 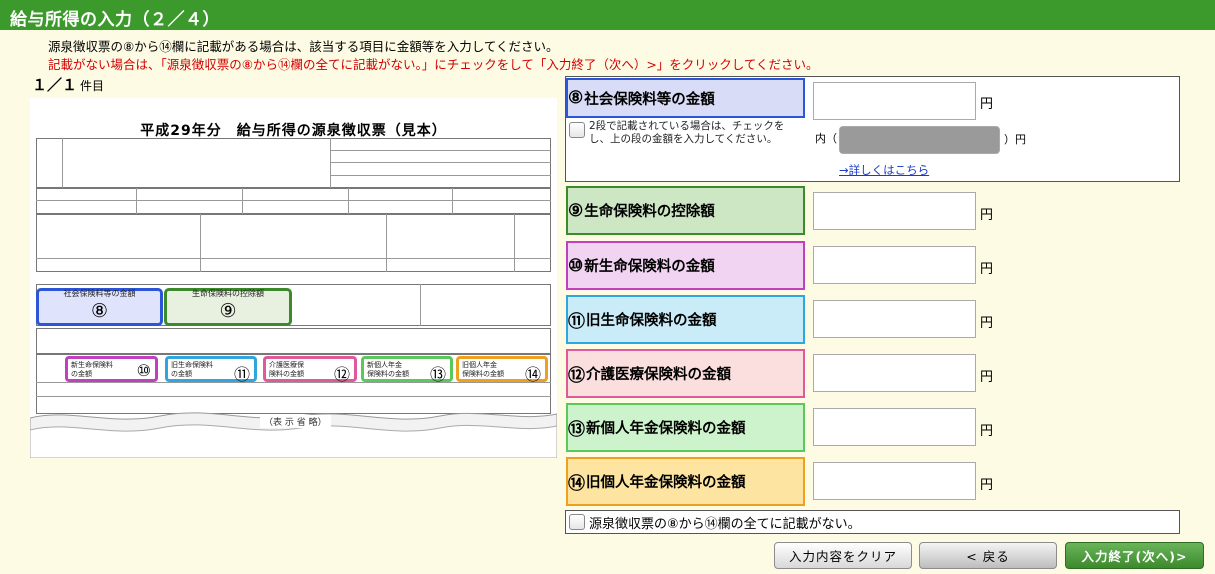 What do you see at coordinates (576, 98) in the screenshot?
I see `field-number-8: ⑧` at bounding box center [576, 98].